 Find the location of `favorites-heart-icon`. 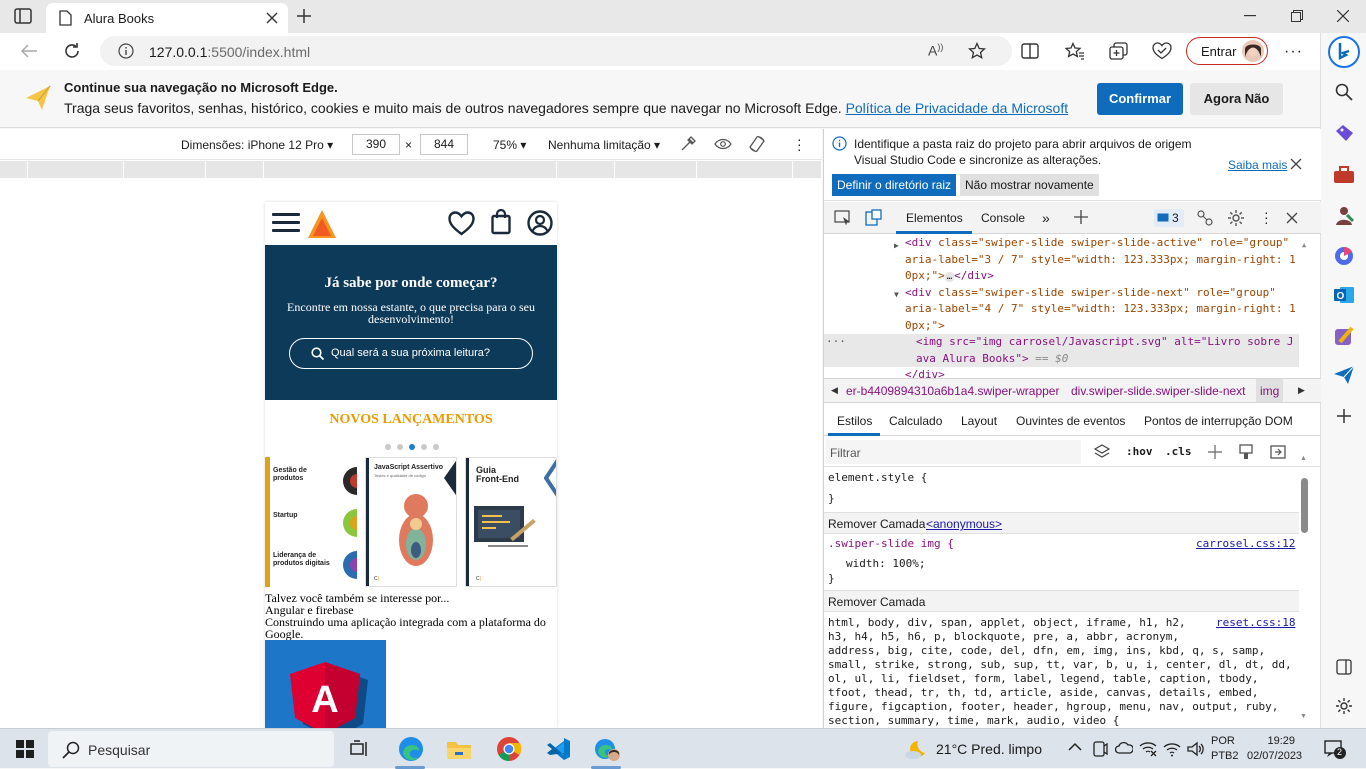

favorites-heart-icon is located at coordinates (461, 223).